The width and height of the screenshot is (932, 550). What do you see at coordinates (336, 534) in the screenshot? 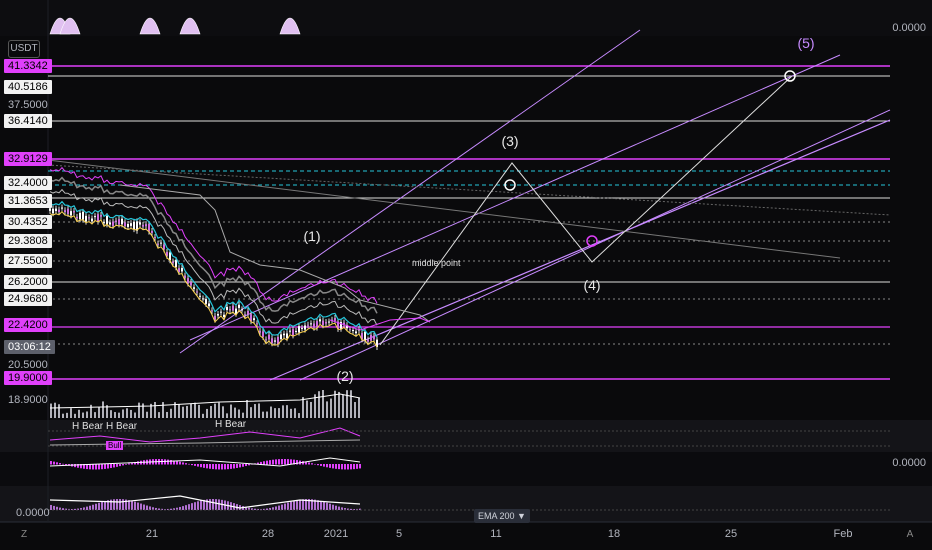
I see `time-axis-label: 2021` at bounding box center [336, 534].